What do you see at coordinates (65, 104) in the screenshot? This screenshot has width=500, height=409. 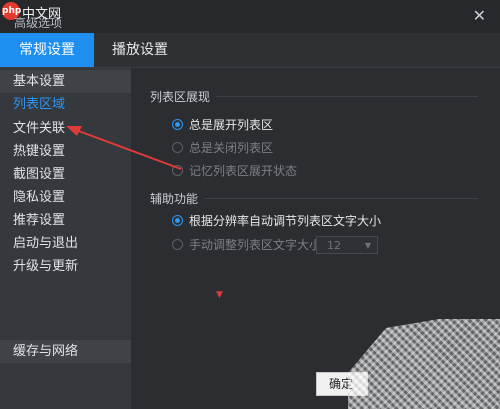 I see `sidebar-item-list-area: 列表区域` at bounding box center [65, 104].